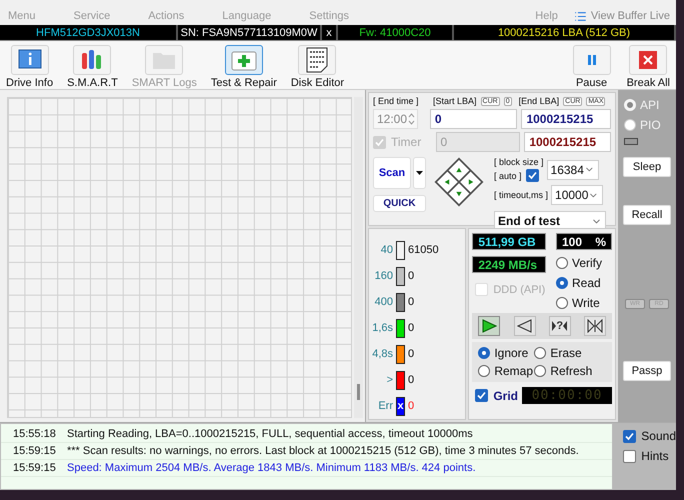  Describe the element at coordinates (569, 353) in the screenshot. I see `repair-radio: Erase` at that location.